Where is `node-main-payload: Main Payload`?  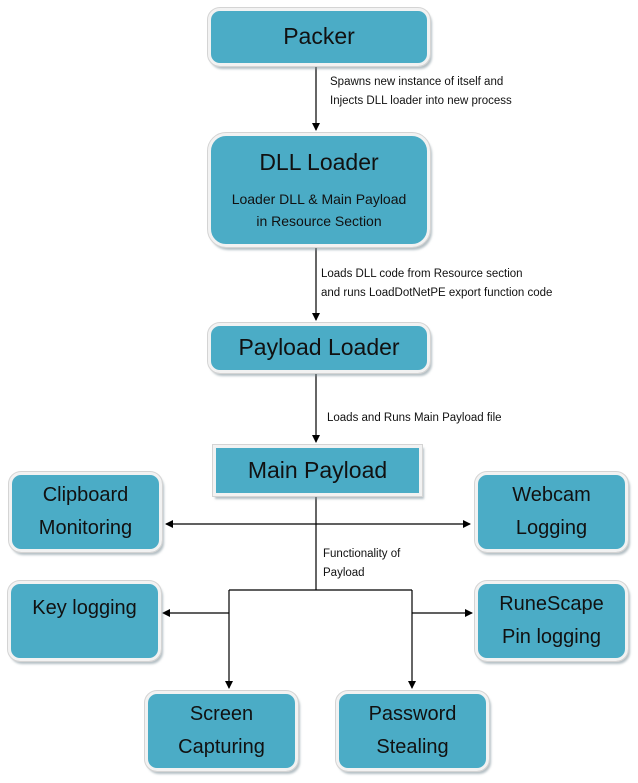
node-main-payload: Main Payload is located at coordinates (317, 470).